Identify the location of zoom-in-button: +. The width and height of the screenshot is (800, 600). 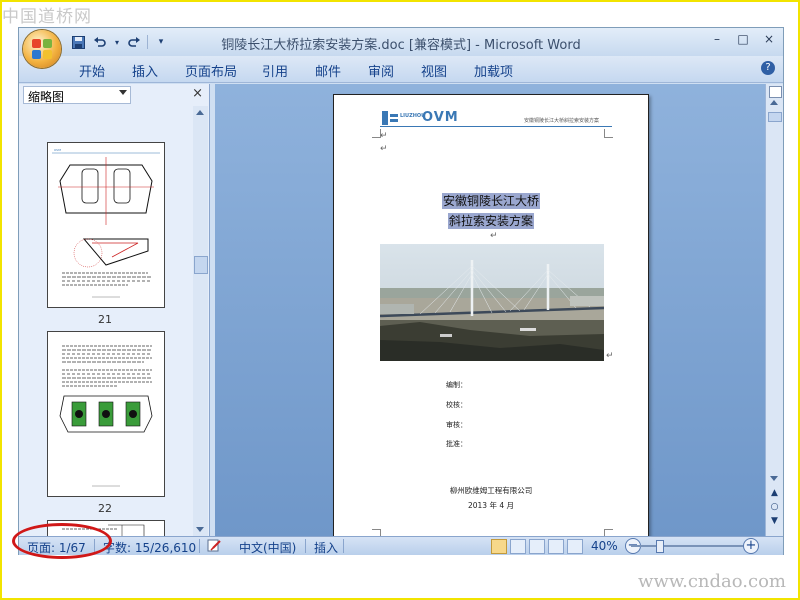
(751, 546).